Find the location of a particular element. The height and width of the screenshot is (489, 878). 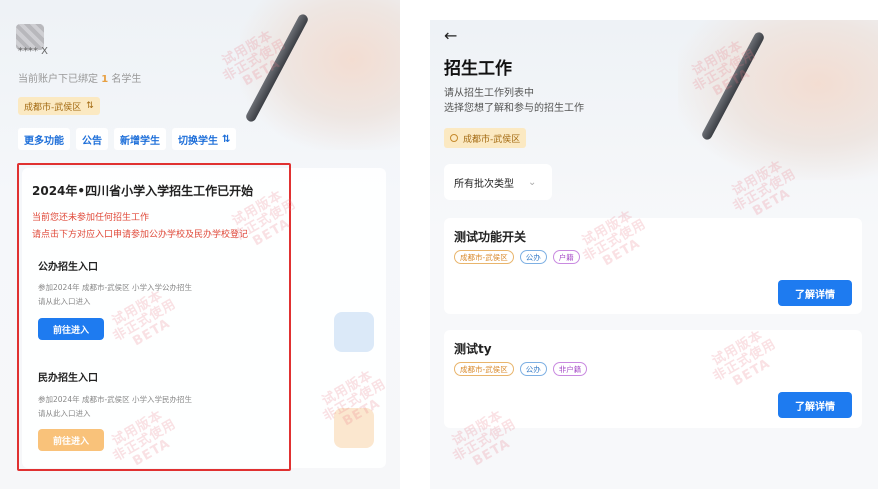

page-title: 招生工作 is located at coordinates (478, 69).